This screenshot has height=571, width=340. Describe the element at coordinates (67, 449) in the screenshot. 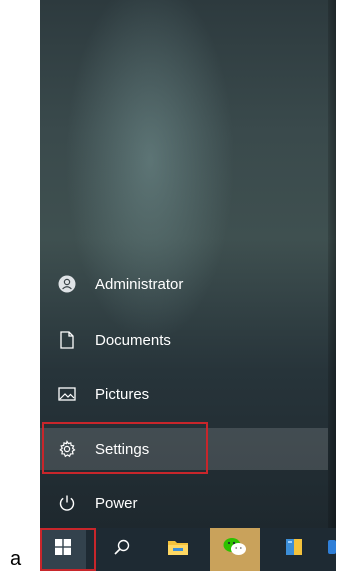

I see `gear-icon` at that location.